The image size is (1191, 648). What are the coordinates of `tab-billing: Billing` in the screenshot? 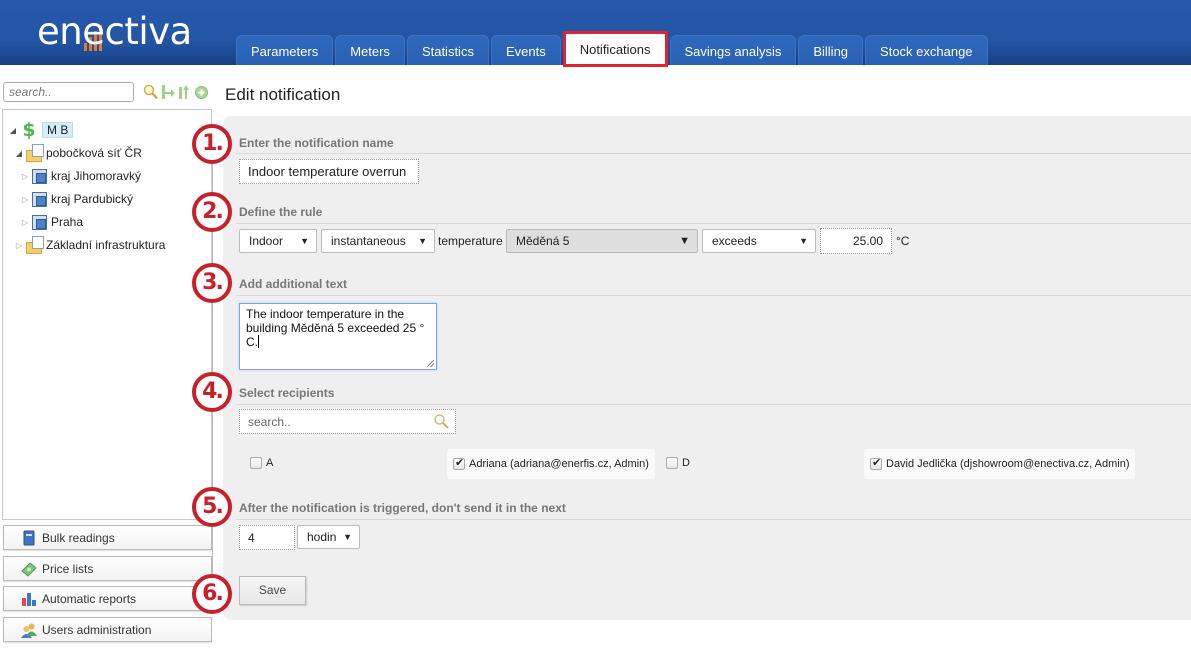 It's located at (831, 50).